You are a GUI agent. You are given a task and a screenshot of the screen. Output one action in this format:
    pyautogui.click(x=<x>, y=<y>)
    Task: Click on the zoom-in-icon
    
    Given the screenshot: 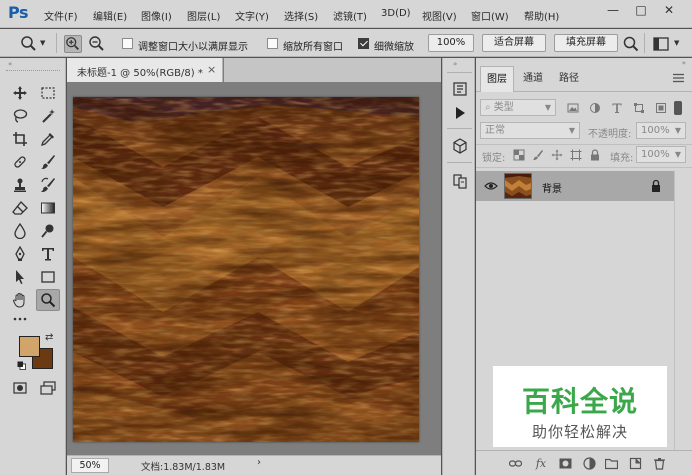 What is the action you would take?
    pyautogui.click(x=73, y=44)
    